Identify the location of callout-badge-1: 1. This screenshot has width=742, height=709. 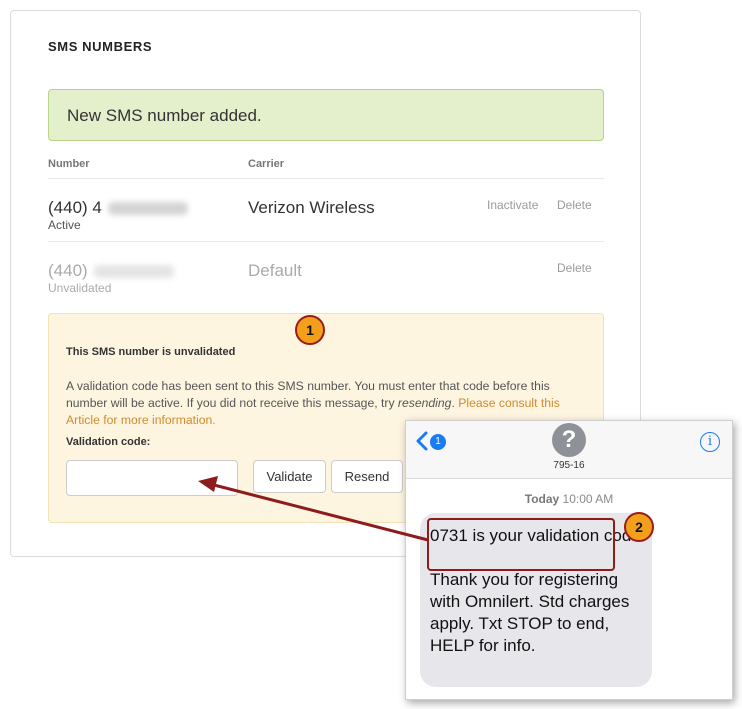
(310, 330).